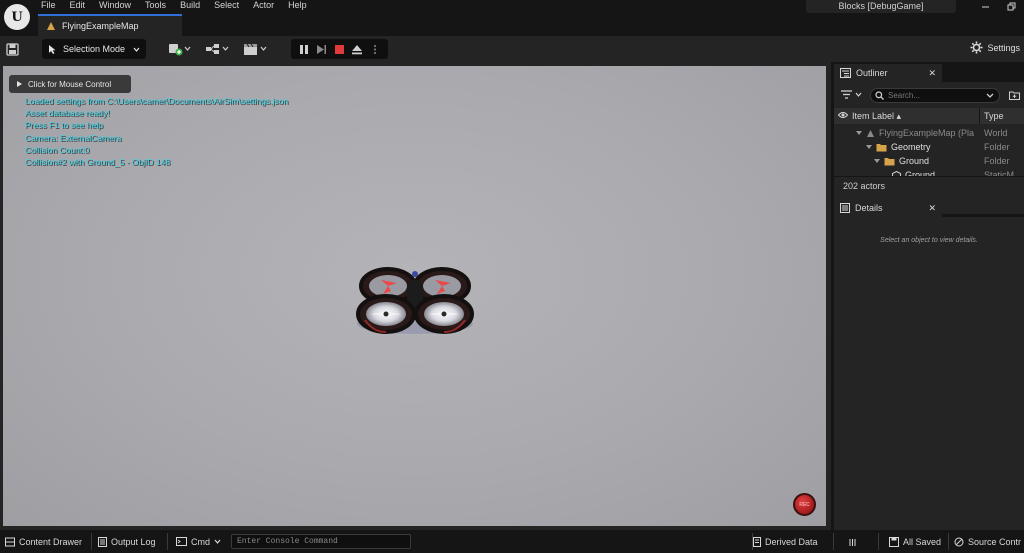  What do you see at coordinates (67, 113) in the screenshot?
I see `log-line: Asset database ready!` at bounding box center [67, 113].